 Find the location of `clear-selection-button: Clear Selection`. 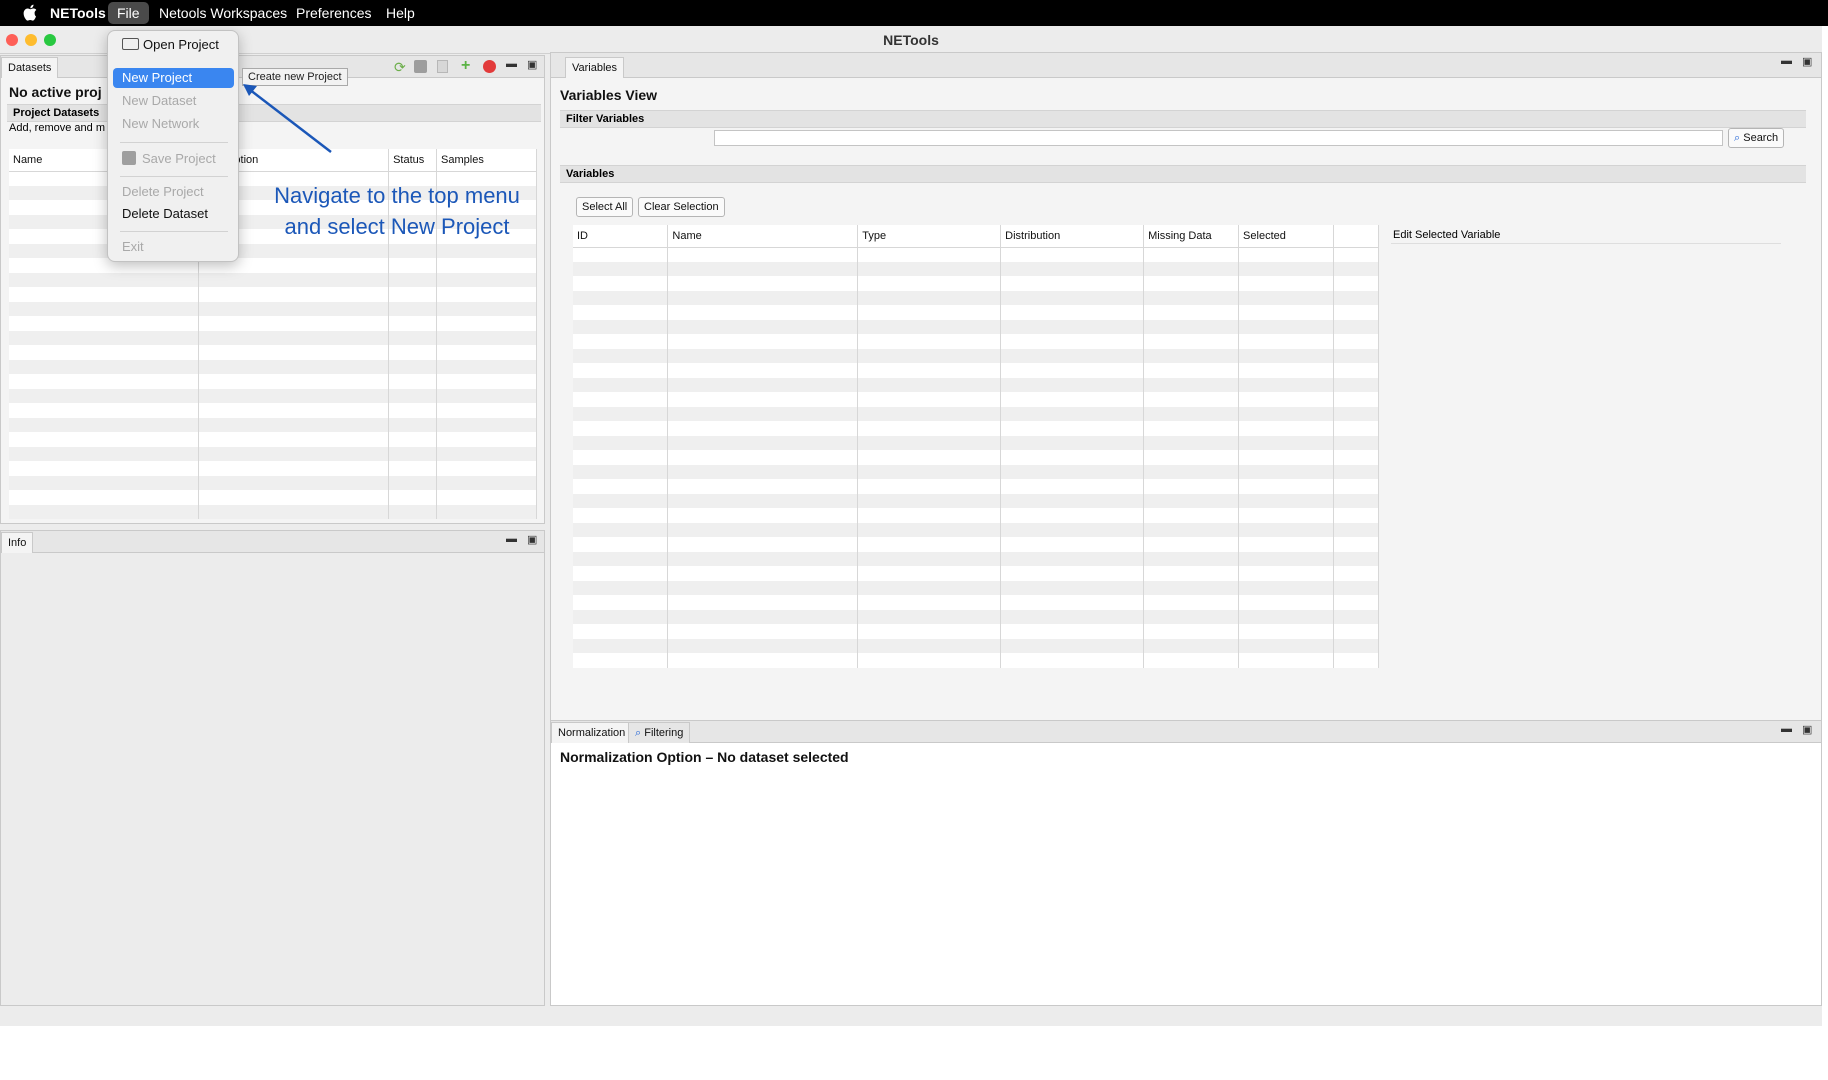

clear-selection-button: Clear Selection is located at coordinates (681, 207).